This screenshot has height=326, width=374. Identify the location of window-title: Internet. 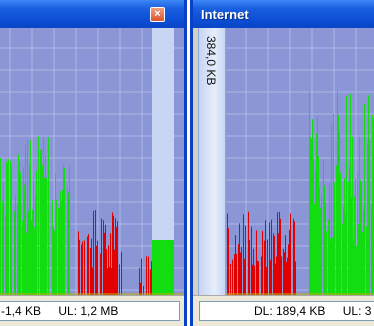
(225, 14).